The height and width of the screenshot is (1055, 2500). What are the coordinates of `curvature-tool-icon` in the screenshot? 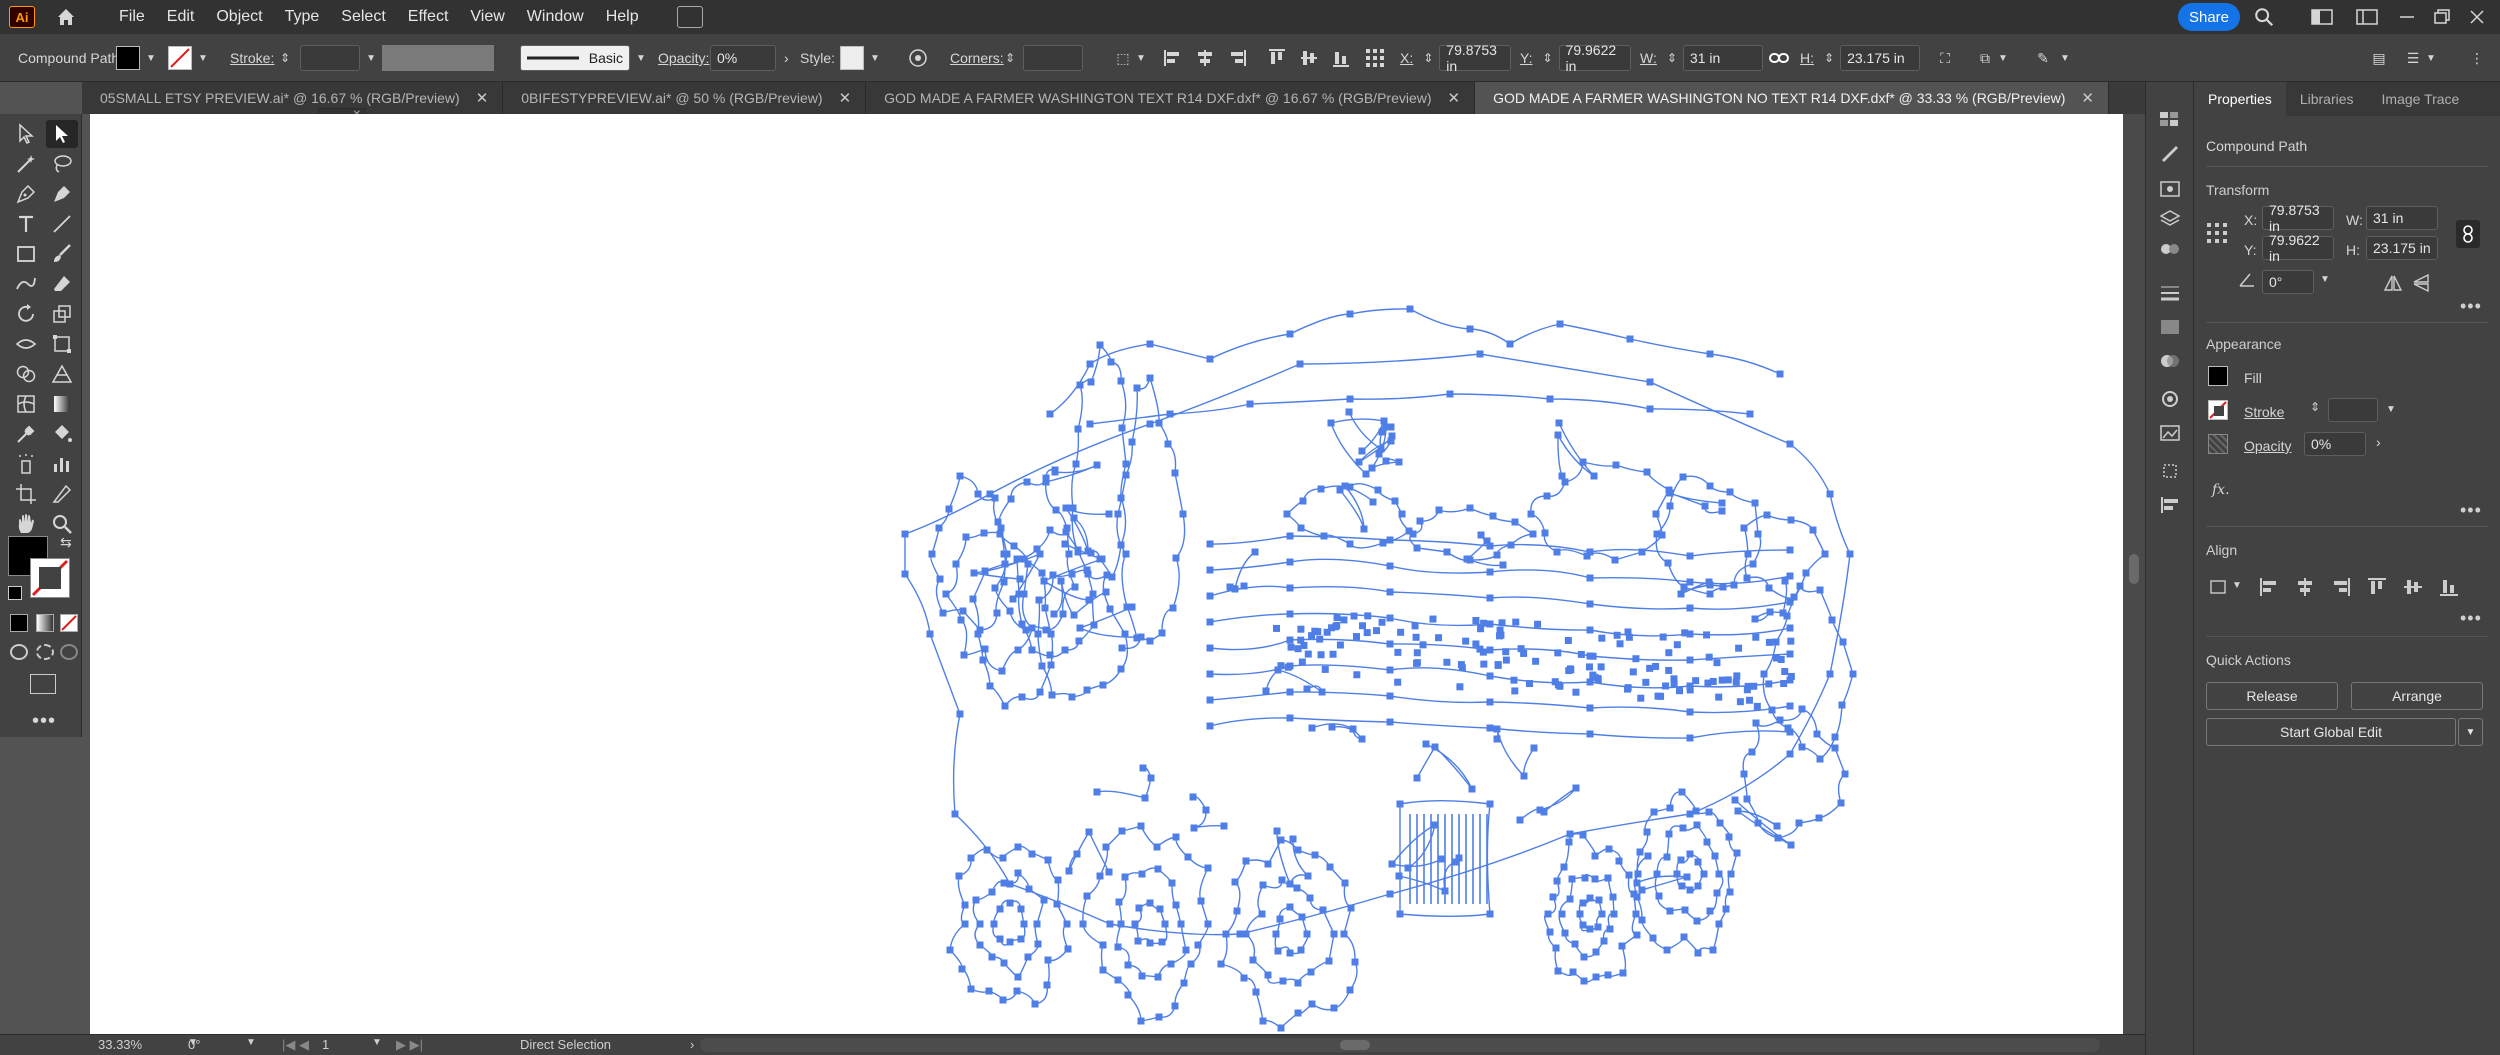 It's located at (62, 194).